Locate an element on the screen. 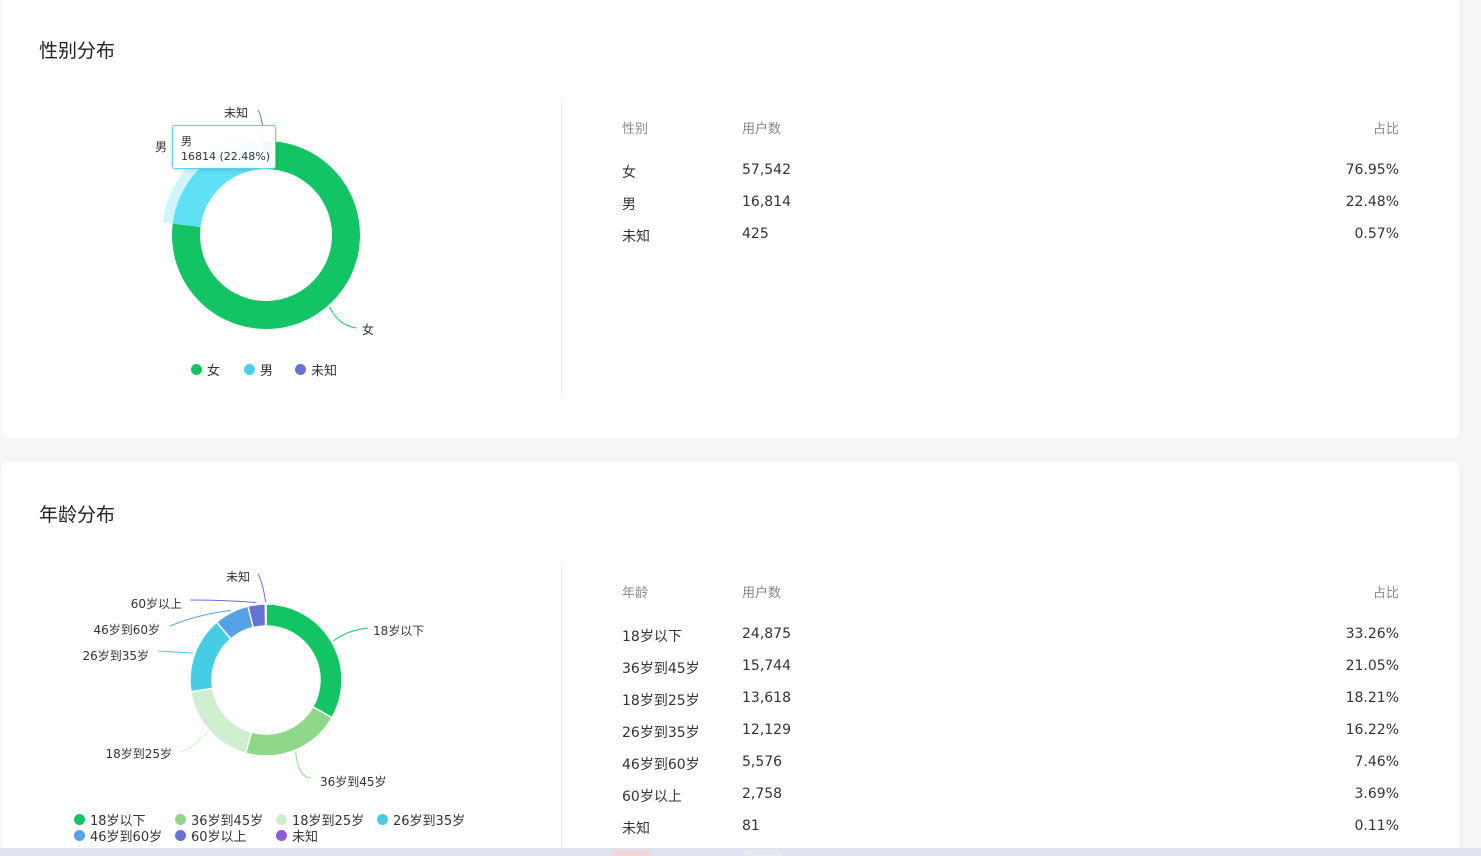 The width and height of the screenshot is (1481, 856). table-cell: 3.69% is located at coordinates (1376, 794).